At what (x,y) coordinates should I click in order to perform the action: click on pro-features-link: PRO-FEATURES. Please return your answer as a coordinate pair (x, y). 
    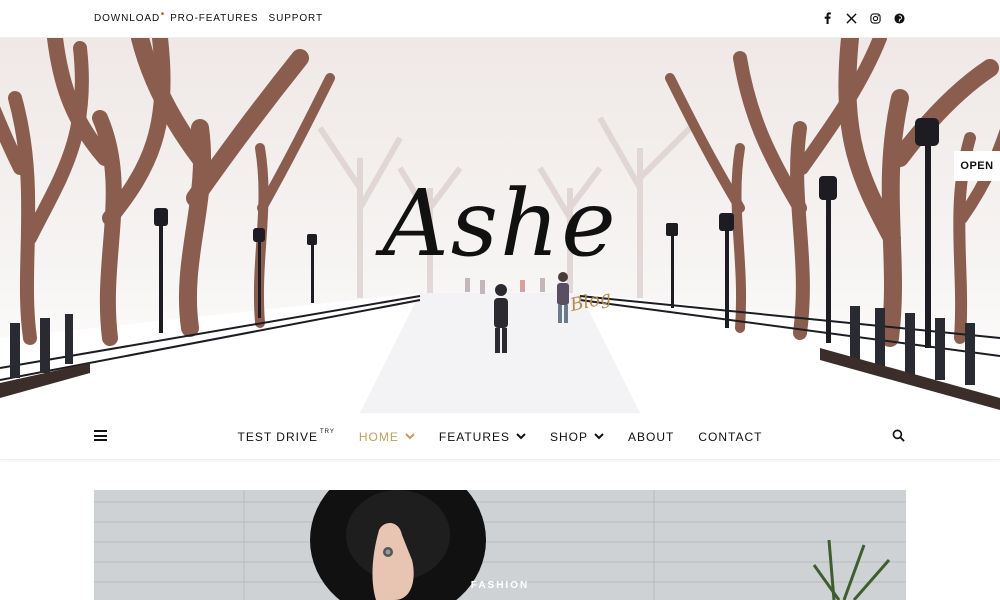
    Looking at the image, I should click on (214, 18).